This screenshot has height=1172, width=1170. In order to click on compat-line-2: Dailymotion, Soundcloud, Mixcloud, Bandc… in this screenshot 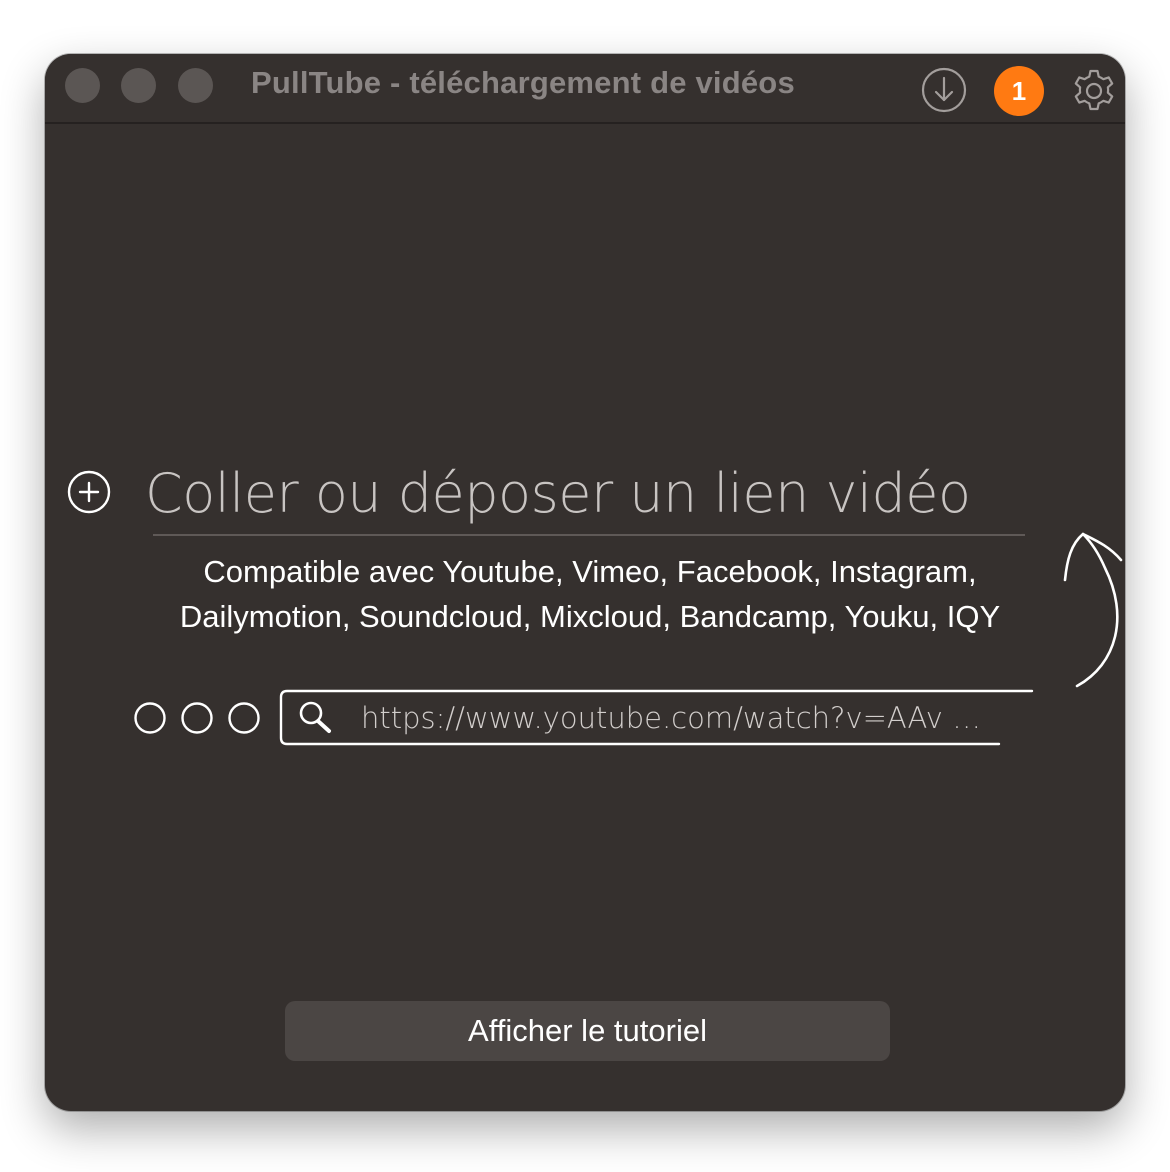, I will do `click(590, 616)`.